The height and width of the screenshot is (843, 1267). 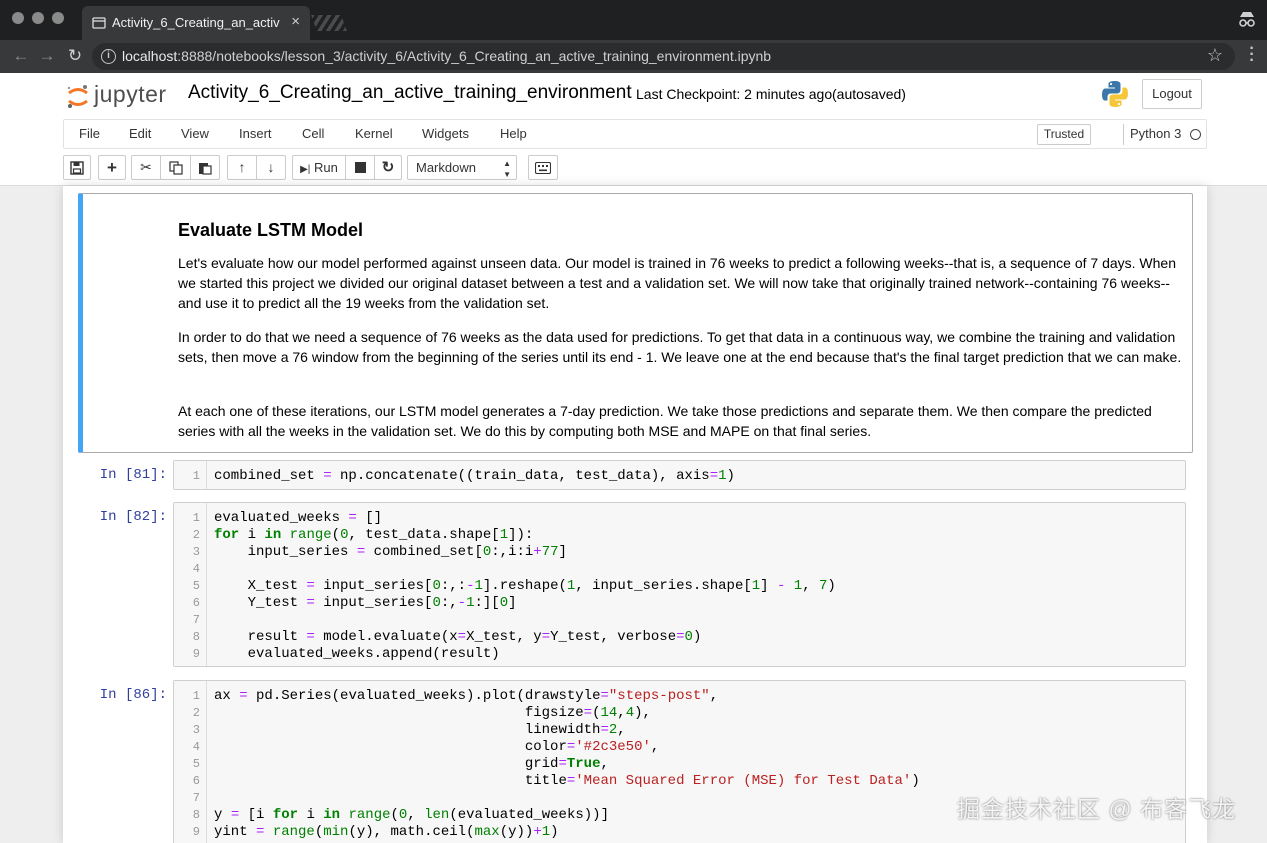 I want to click on run-button: ▶| Run, so click(x=319, y=167).